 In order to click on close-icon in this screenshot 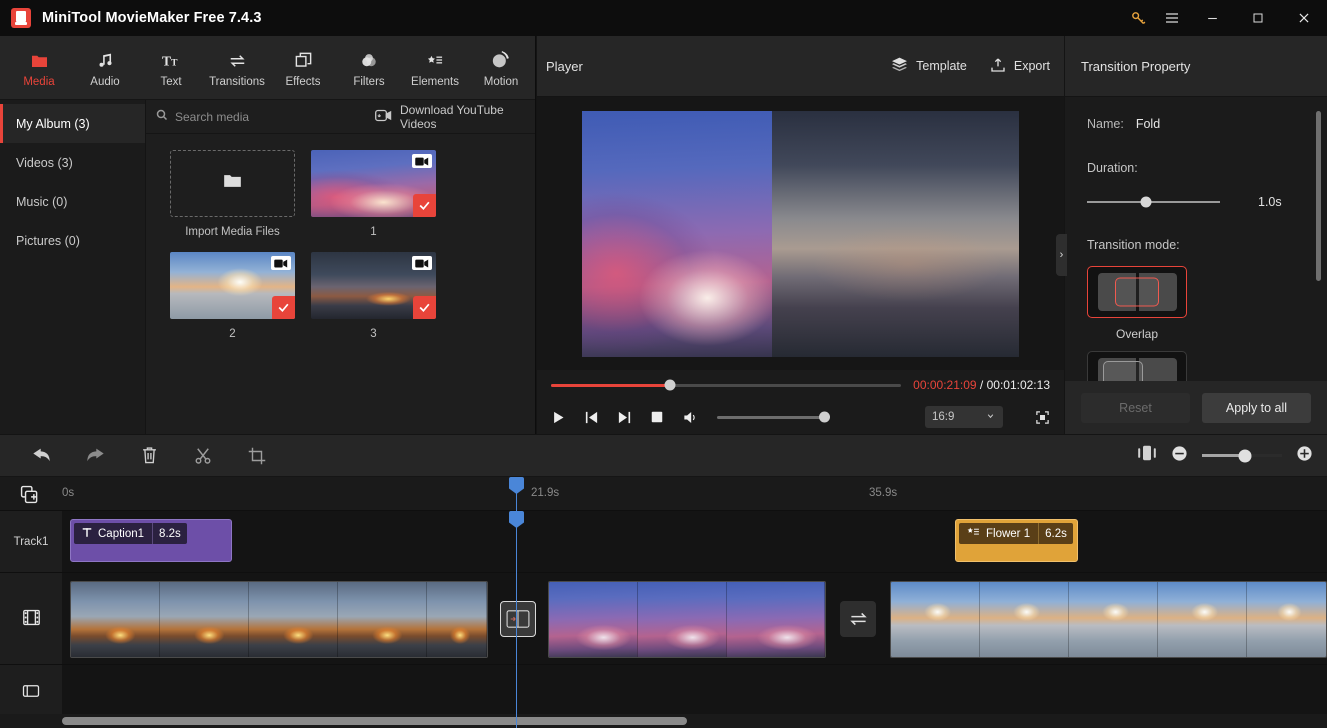, I will do `click(1304, 18)`.